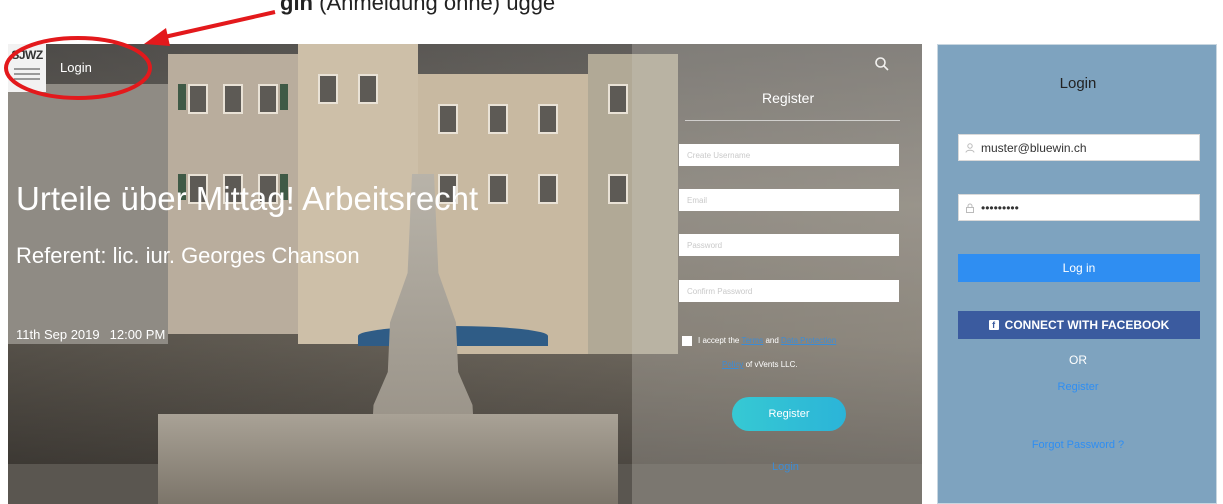 The height and width of the screenshot is (504, 1223). I want to click on event-title: Urteile über Mittag! Arbeitsrecht, so click(247, 198).